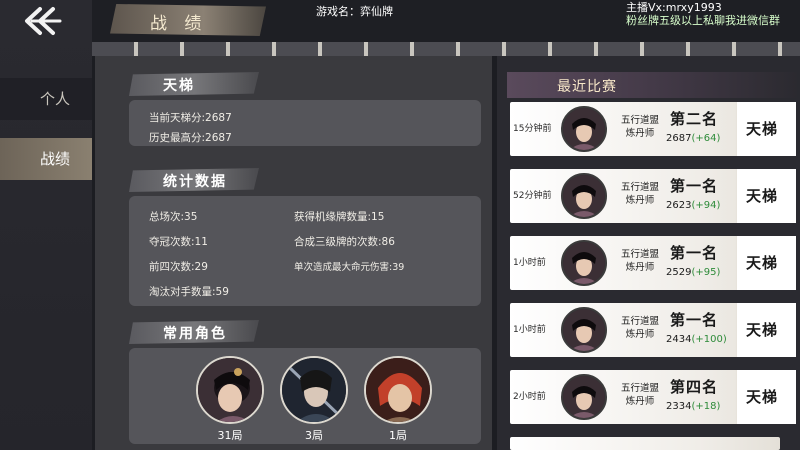 The image size is (800, 450). What do you see at coordinates (645, 443) in the screenshot?
I see `match-card-partial` at bounding box center [645, 443].